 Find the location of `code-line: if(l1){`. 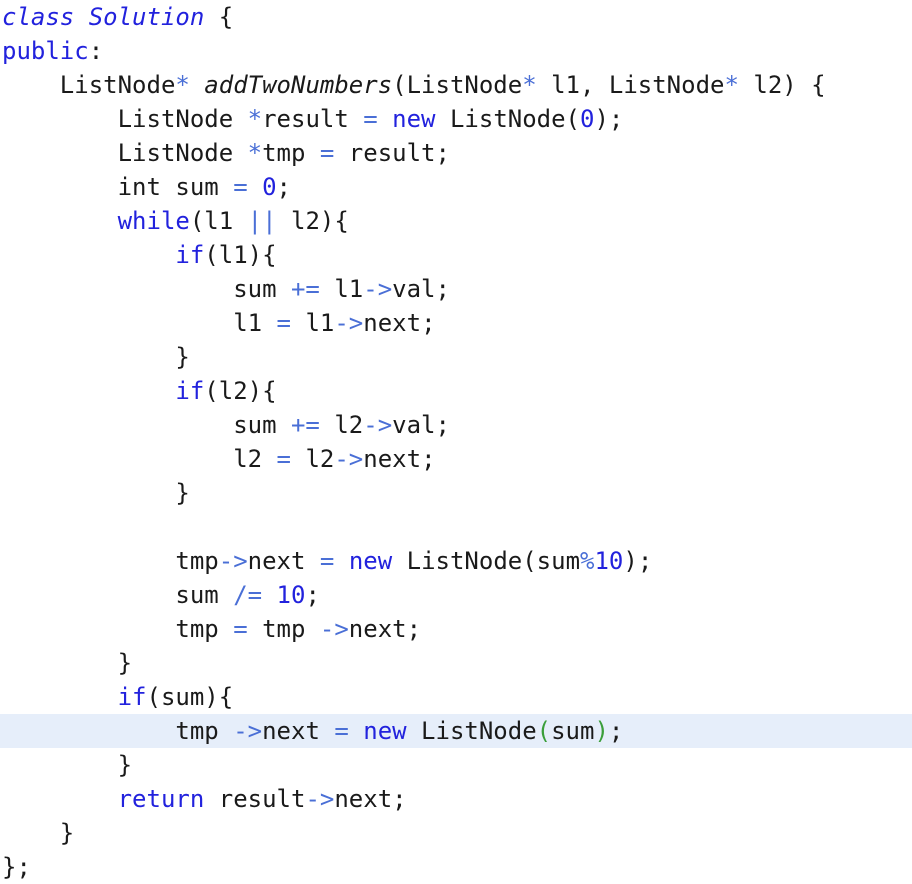

code-line: if(l1){ is located at coordinates (456, 255).